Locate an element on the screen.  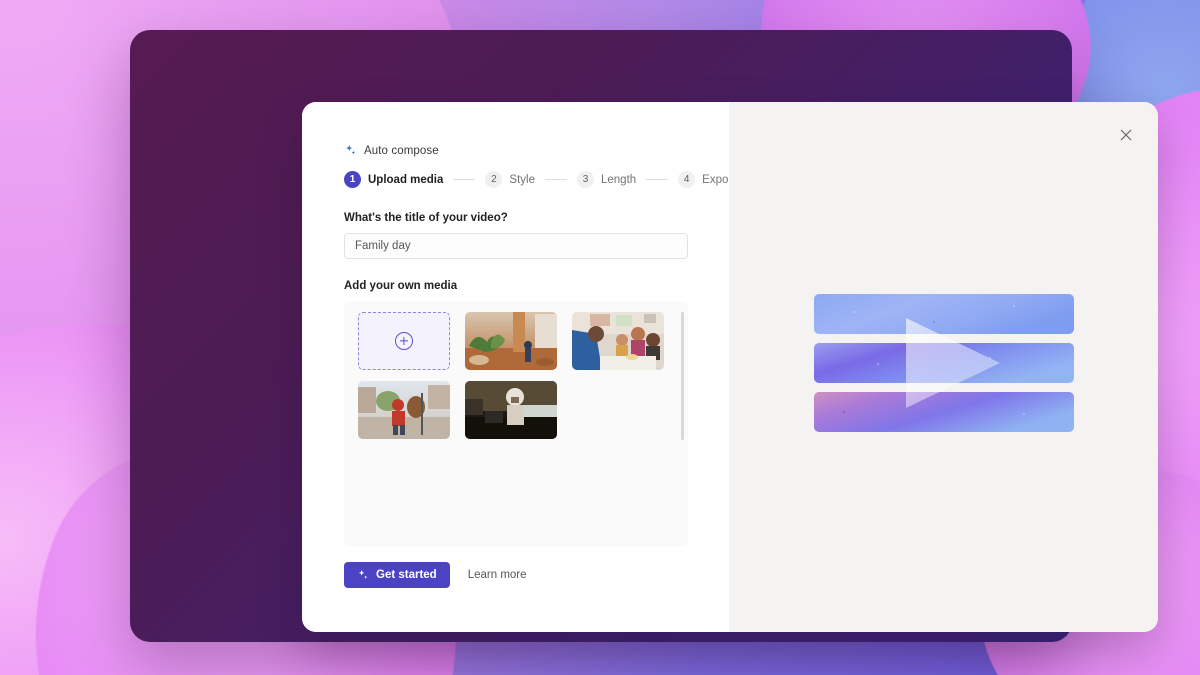
step-badge-2: 2 is located at coordinates (494, 179).